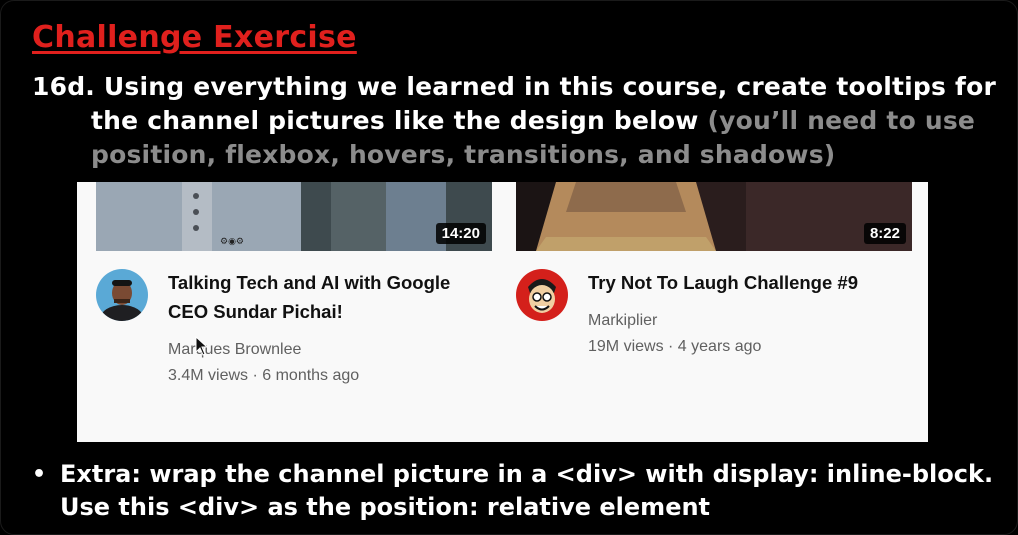  I want to click on video-stats: 19M views · 4 years ago, so click(675, 346).